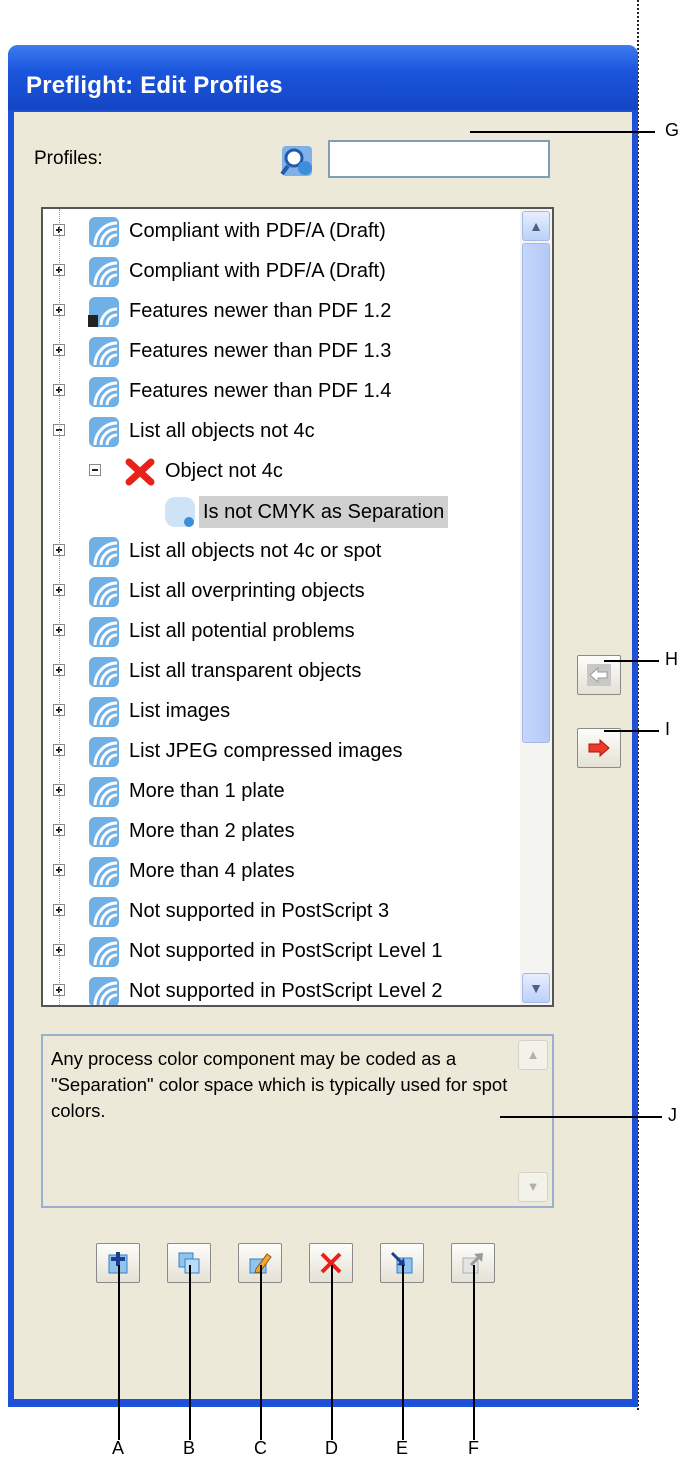 The image size is (690, 1461). I want to click on tree-item-label: More than 2 plates, so click(212, 831).